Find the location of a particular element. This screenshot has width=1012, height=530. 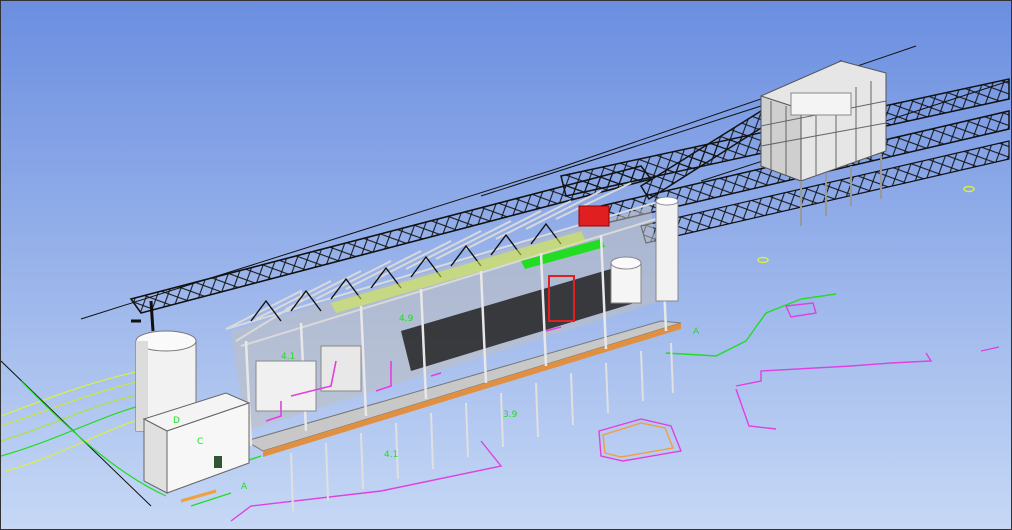

building-label-d: D is located at coordinates (176, 421).